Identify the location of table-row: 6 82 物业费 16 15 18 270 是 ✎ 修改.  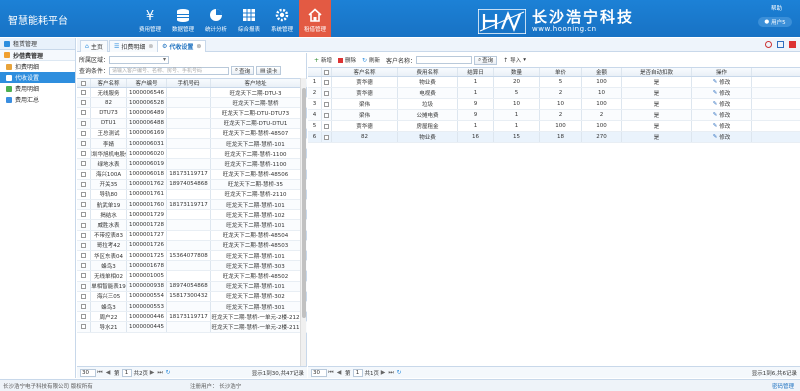
(554, 137).